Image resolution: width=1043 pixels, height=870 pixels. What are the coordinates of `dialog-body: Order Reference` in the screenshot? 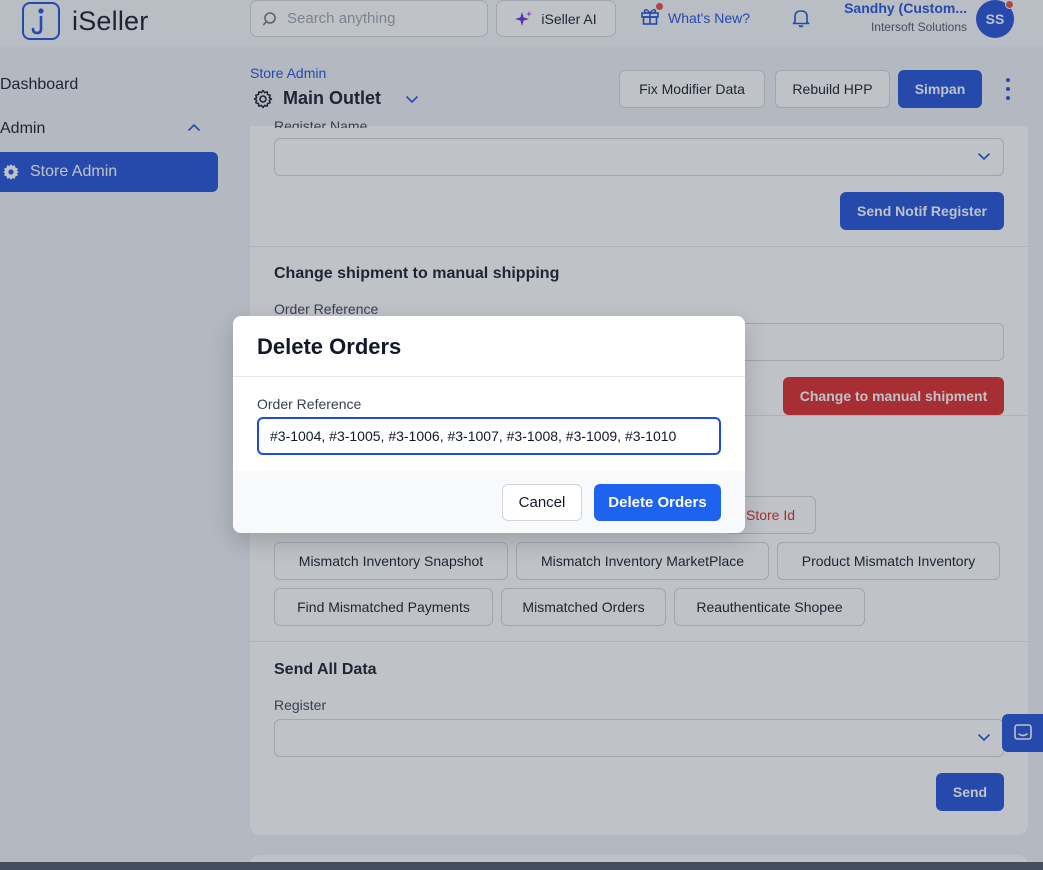 It's located at (489, 424).